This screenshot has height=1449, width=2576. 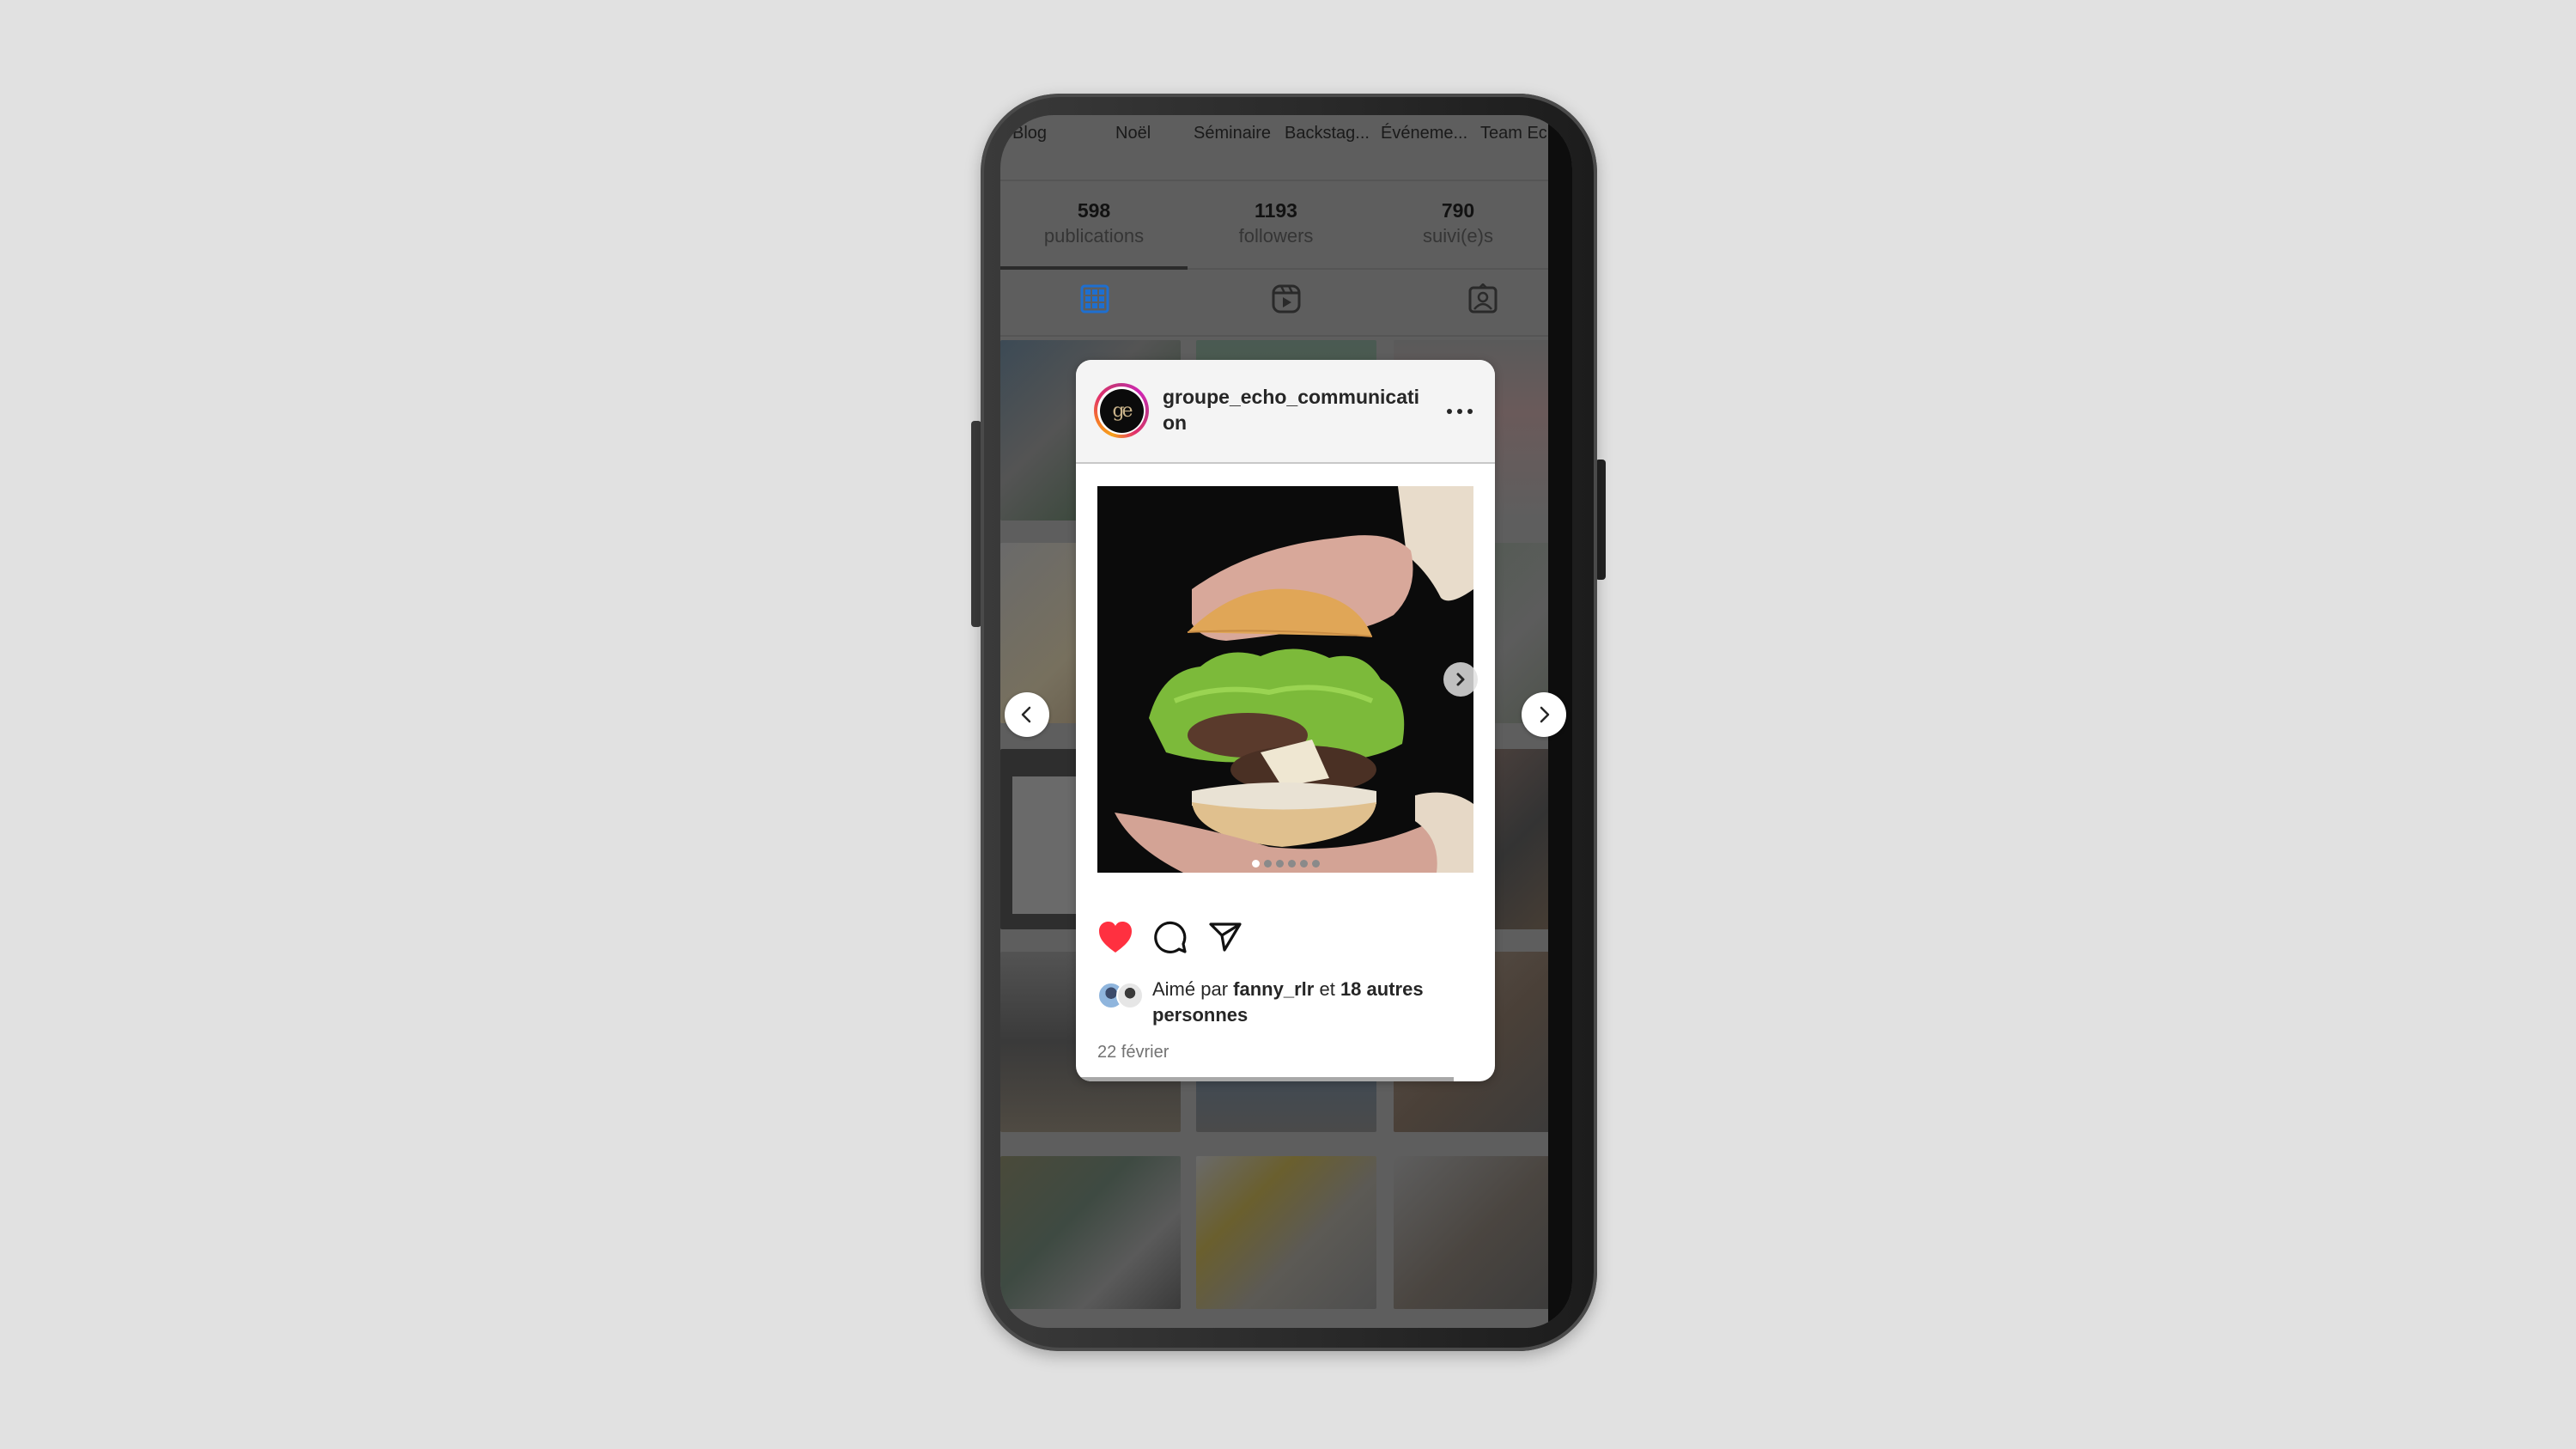 I want to click on post-actions, so click(x=1170, y=937).